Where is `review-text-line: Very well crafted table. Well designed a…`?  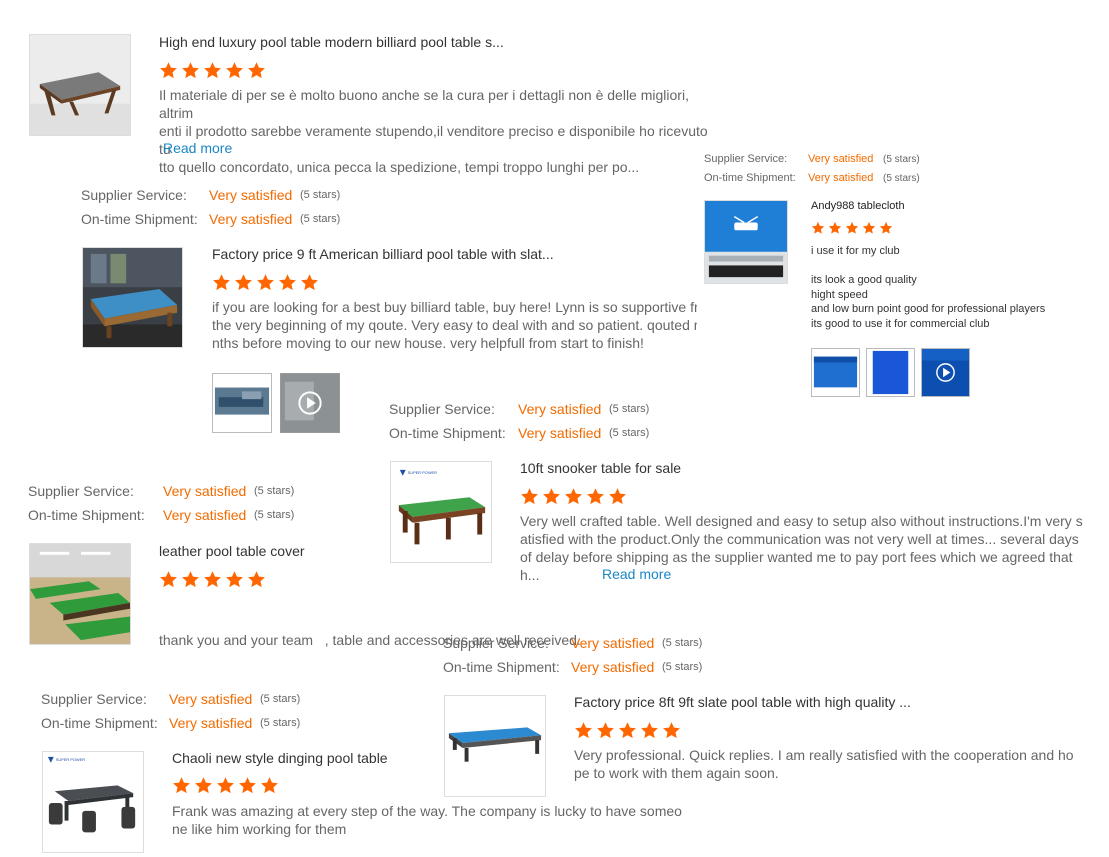 review-text-line: Very well crafted table. Well designed a… is located at coordinates (801, 521).